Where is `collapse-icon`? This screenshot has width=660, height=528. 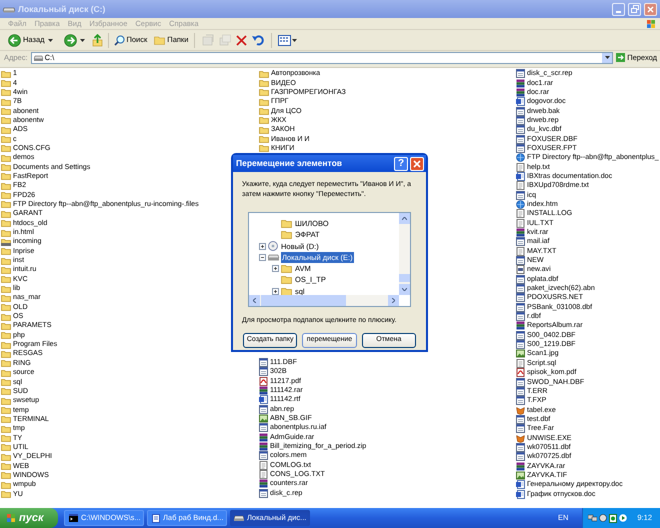
collapse-icon is located at coordinates (262, 257).